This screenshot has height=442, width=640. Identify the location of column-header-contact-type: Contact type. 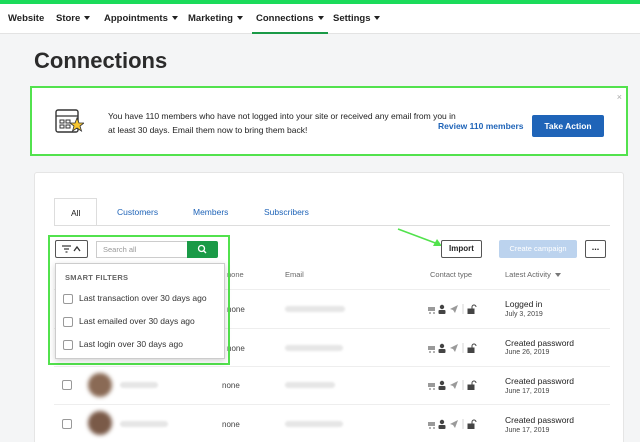
(451, 274).